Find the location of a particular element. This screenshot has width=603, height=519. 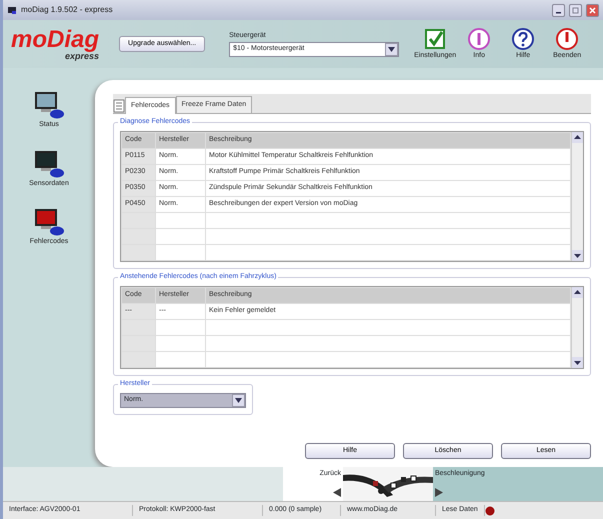

info-icon is located at coordinates (479, 38).